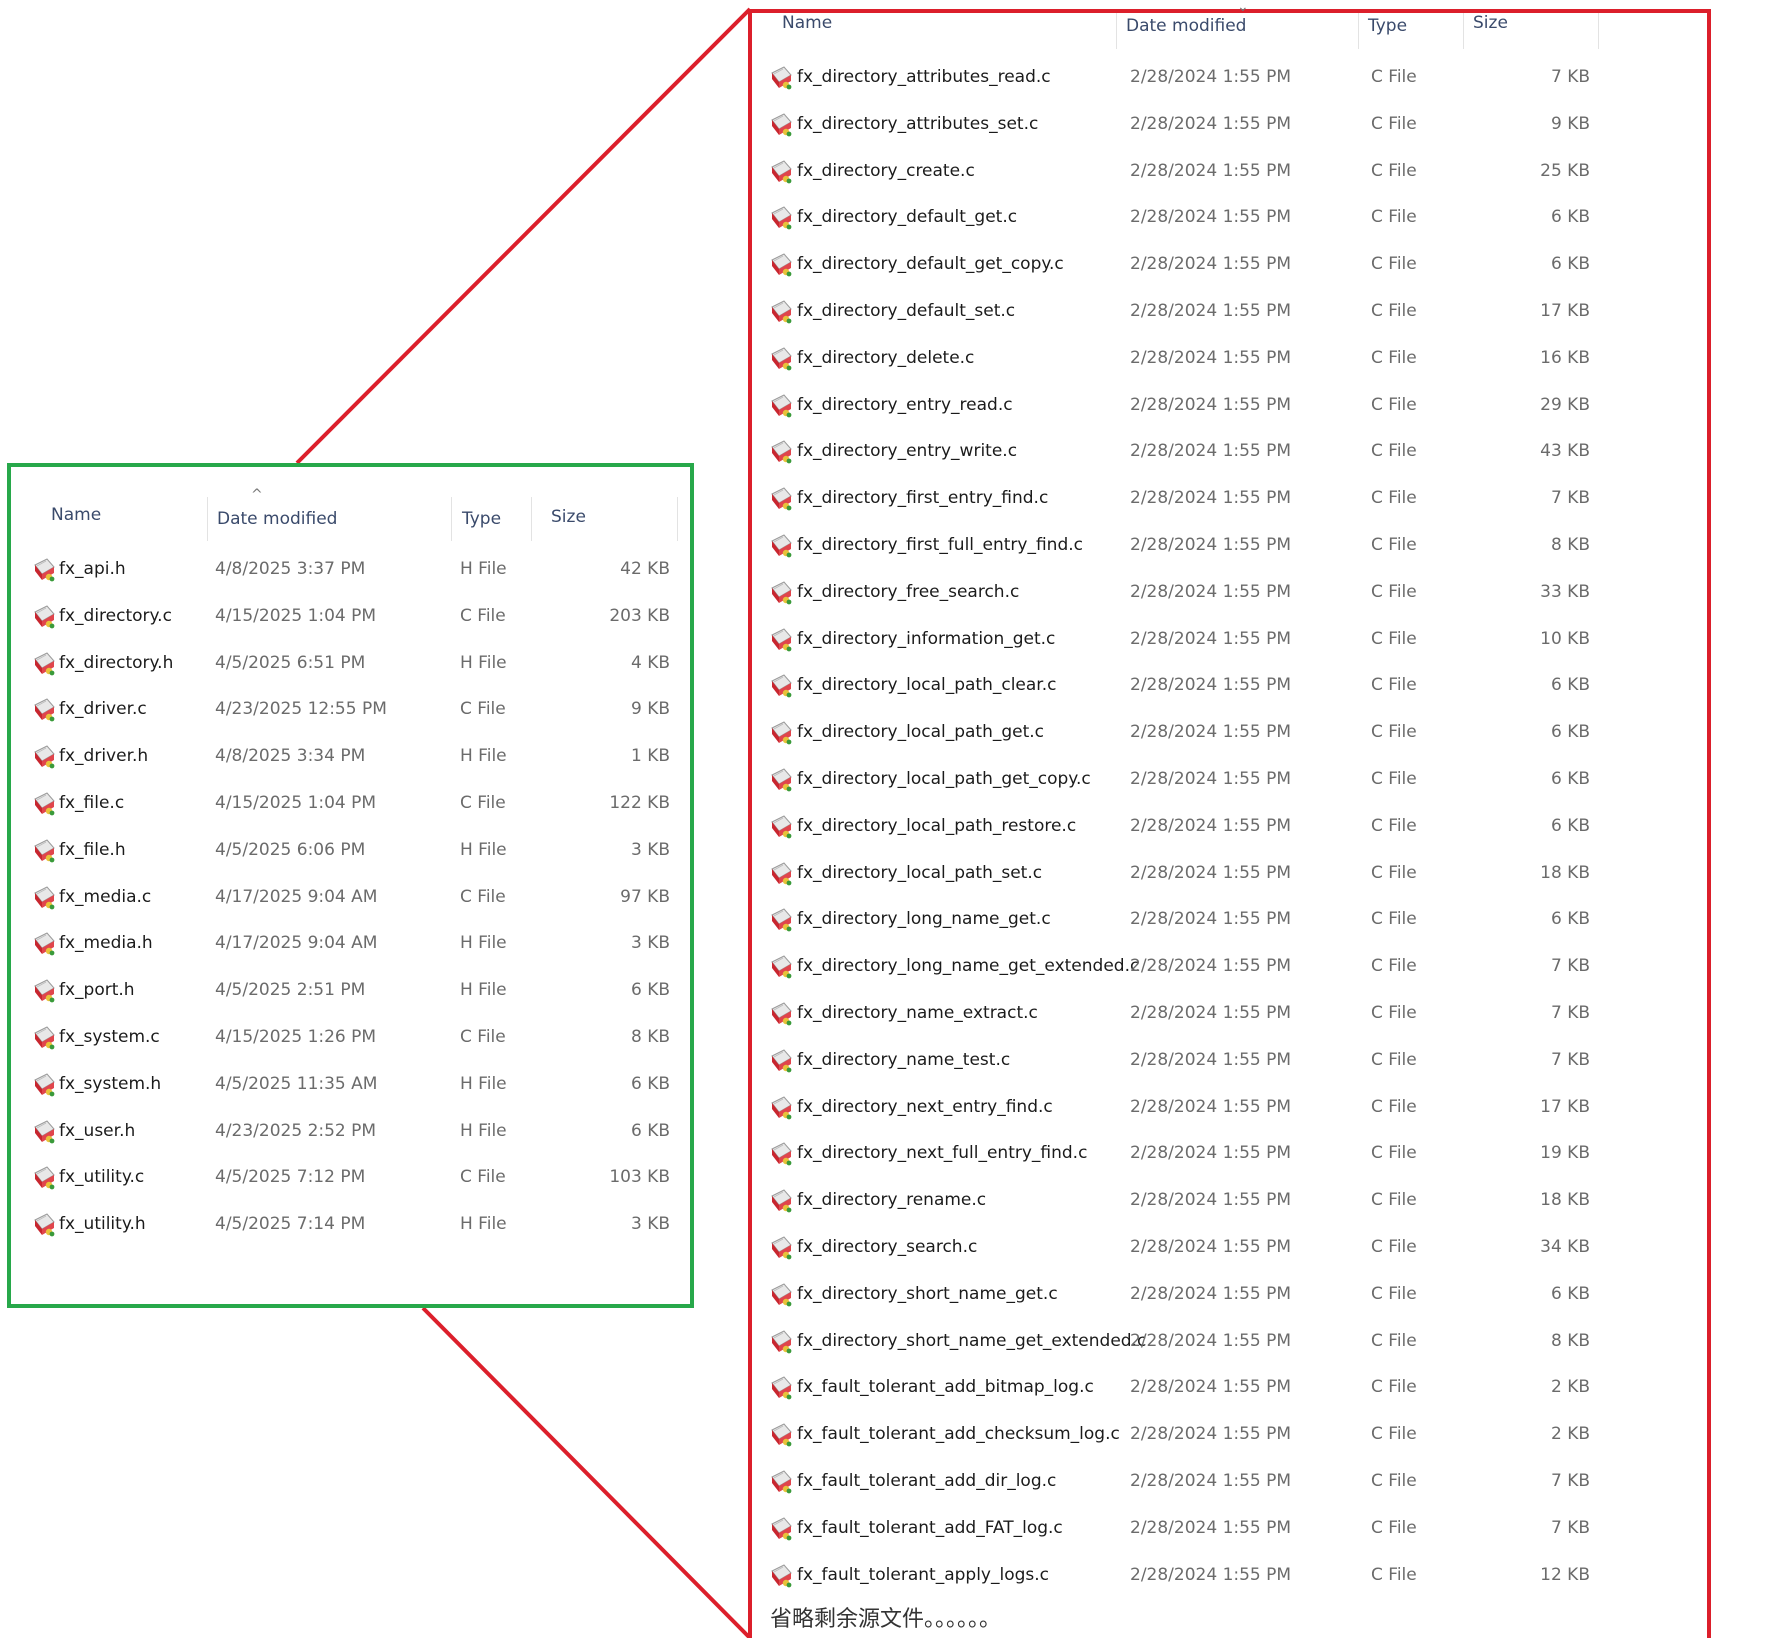 The image size is (1772, 1638). Describe the element at coordinates (945, 1387) in the screenshot. I see `file-name: fx_fault_tolerant_add_bitmap_log.c` at that location.